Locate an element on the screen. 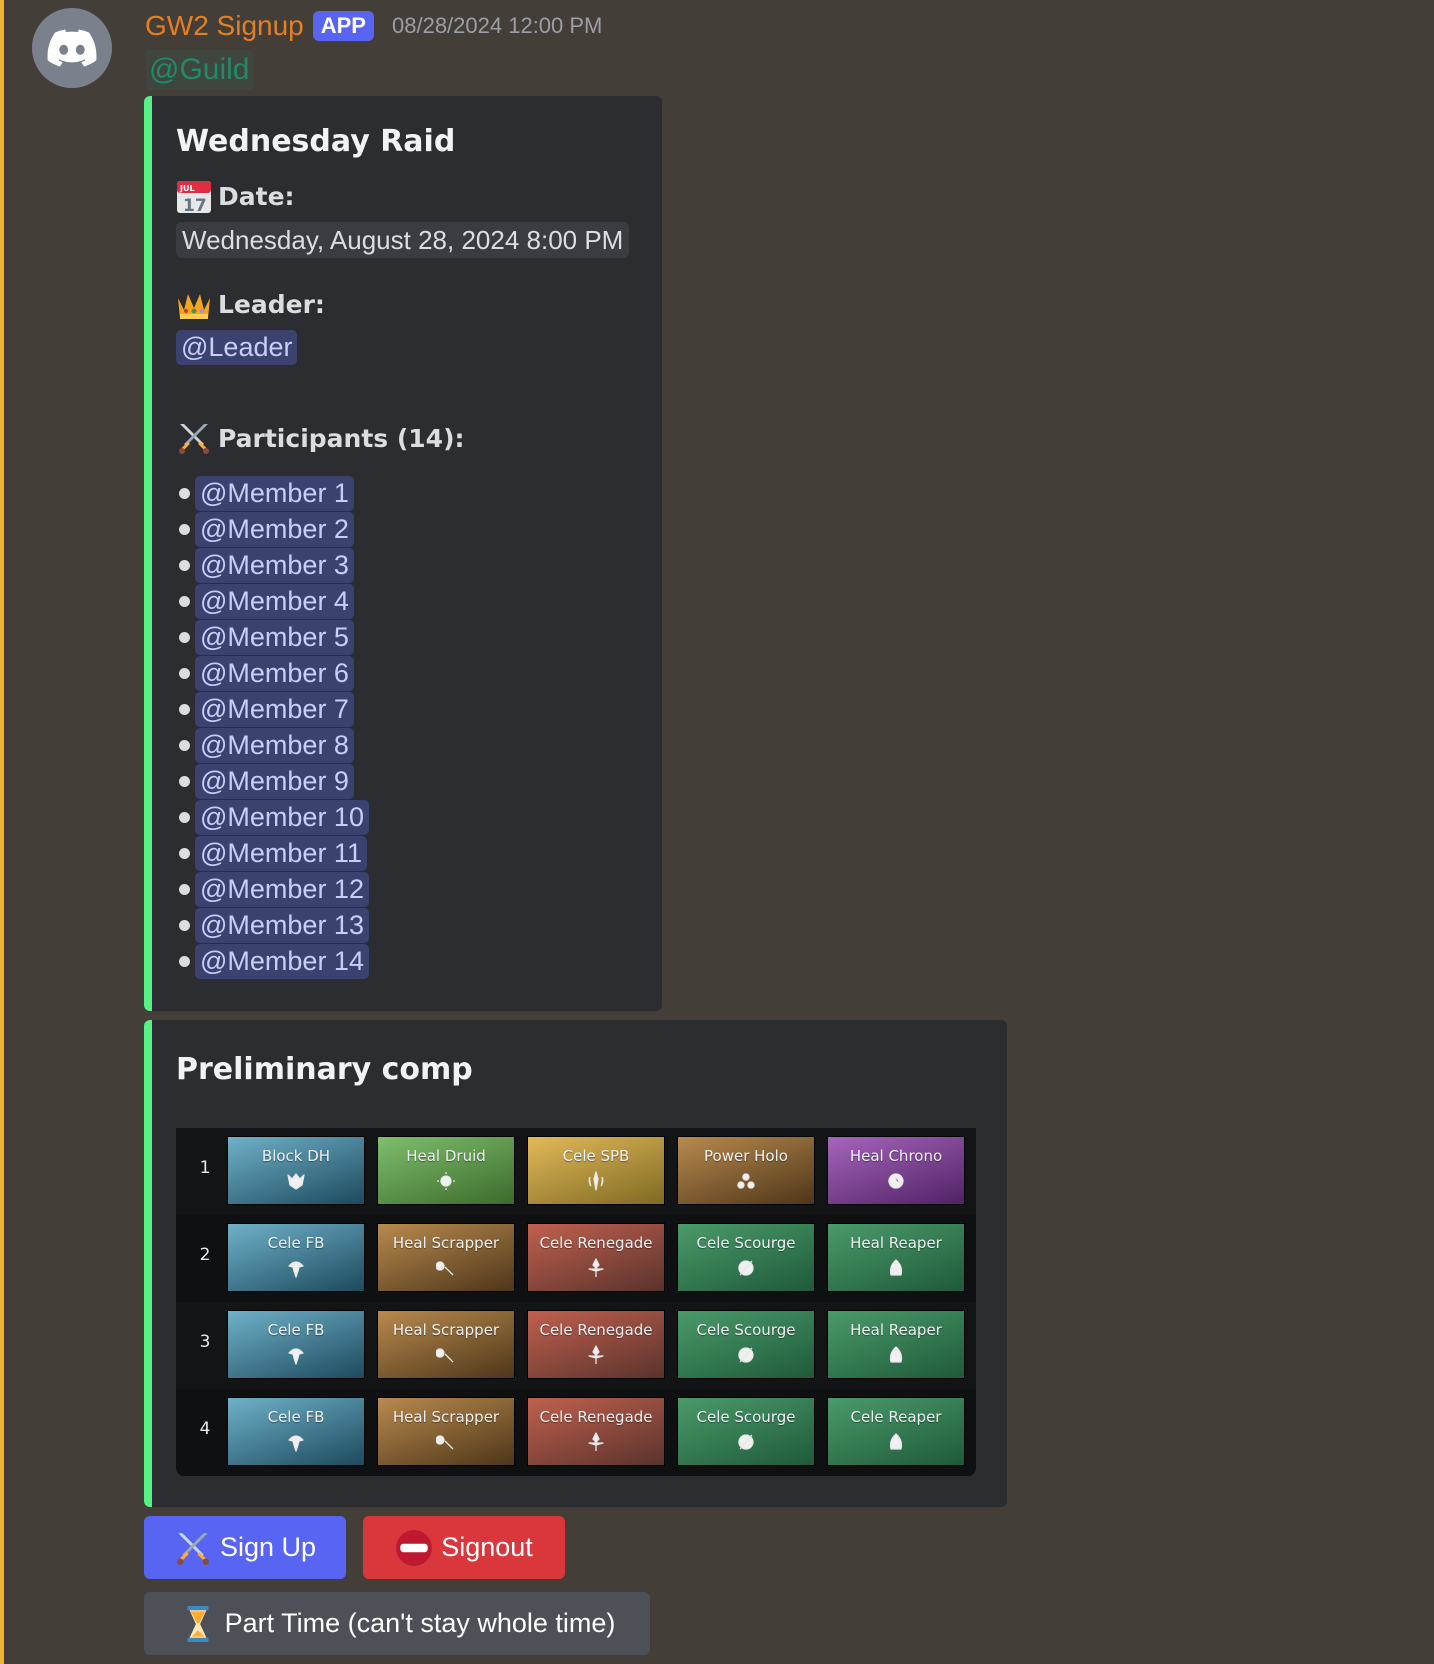 This screenshot has height=1664, width=1434. member-mention: @Member 8 is located at coordinates (274, 745).